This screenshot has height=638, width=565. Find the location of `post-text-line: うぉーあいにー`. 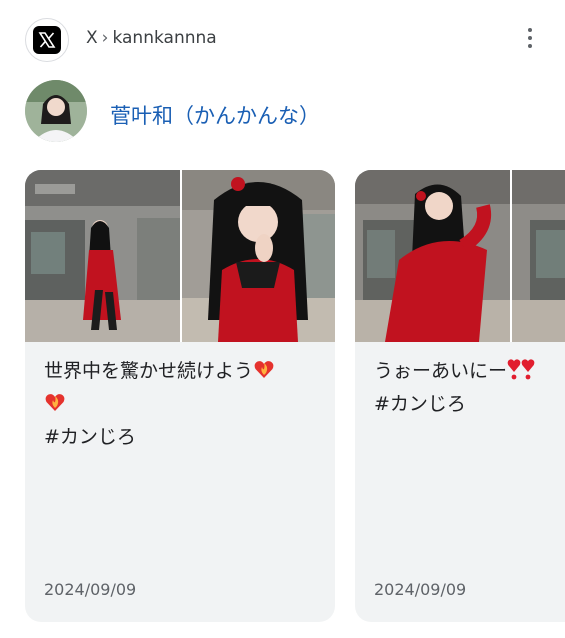

post-text-line: うぉーあいにー is located at coordinates (441, 371).